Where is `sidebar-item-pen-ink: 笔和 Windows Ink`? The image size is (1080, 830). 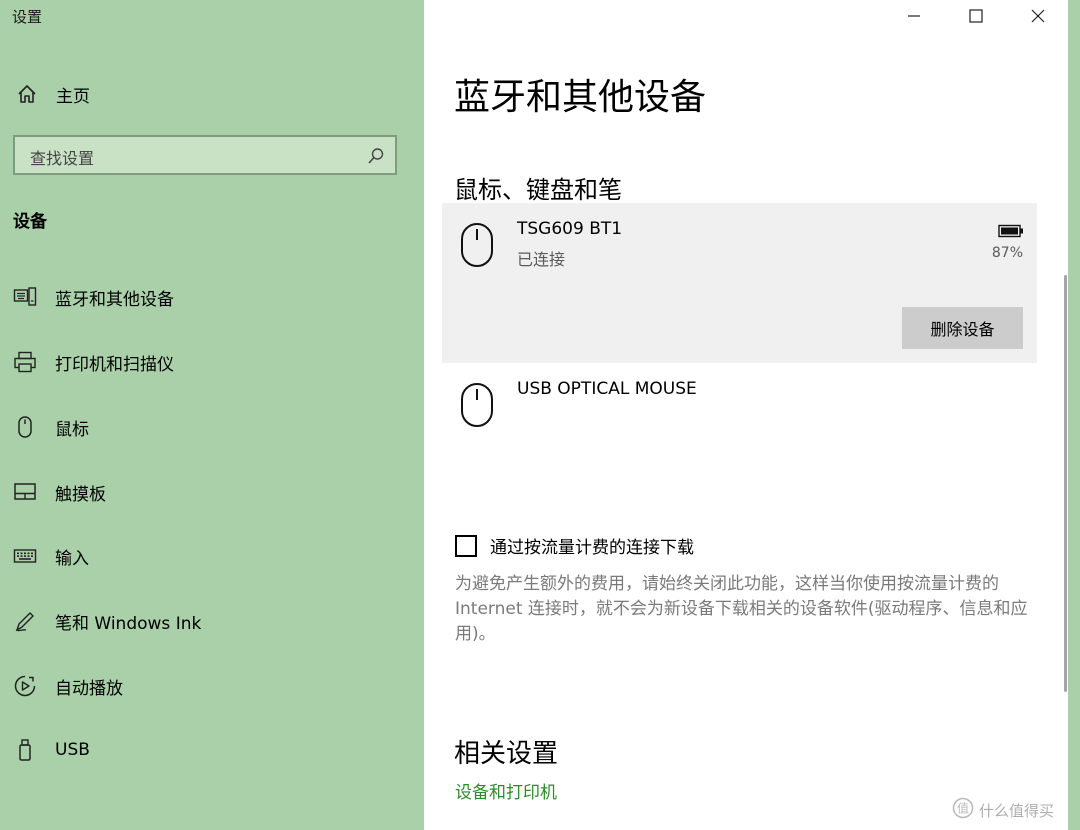 sidebar-item-pen-ink: 笔和 Windows Ink is located at coordinates (106, 621).